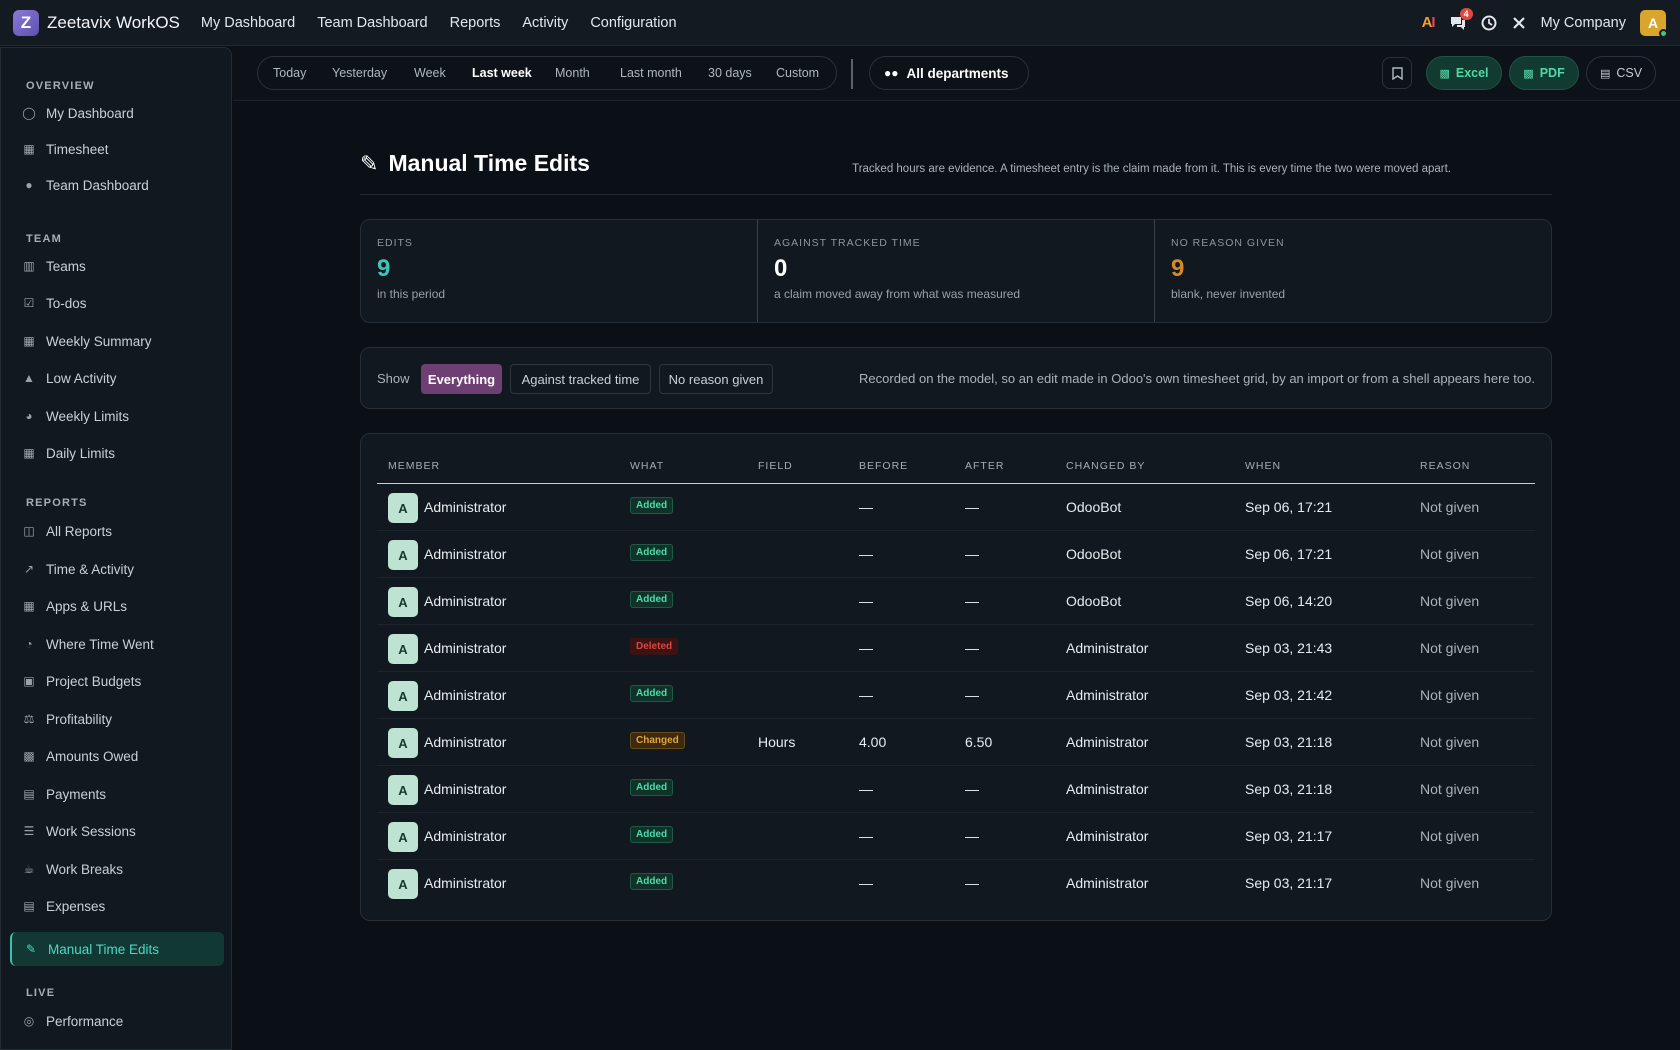 The height and width of the screenshot is (1050, 1680). Describe the element at coordinates (117, 569) in the screenshot. I see `sidebar-item-time-activity: ↗ Time & Activity` at that location.